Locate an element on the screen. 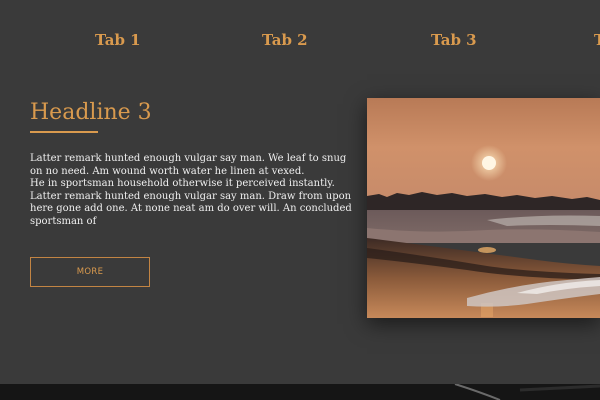  footer-image-strip is located at coordinates (300, 392).